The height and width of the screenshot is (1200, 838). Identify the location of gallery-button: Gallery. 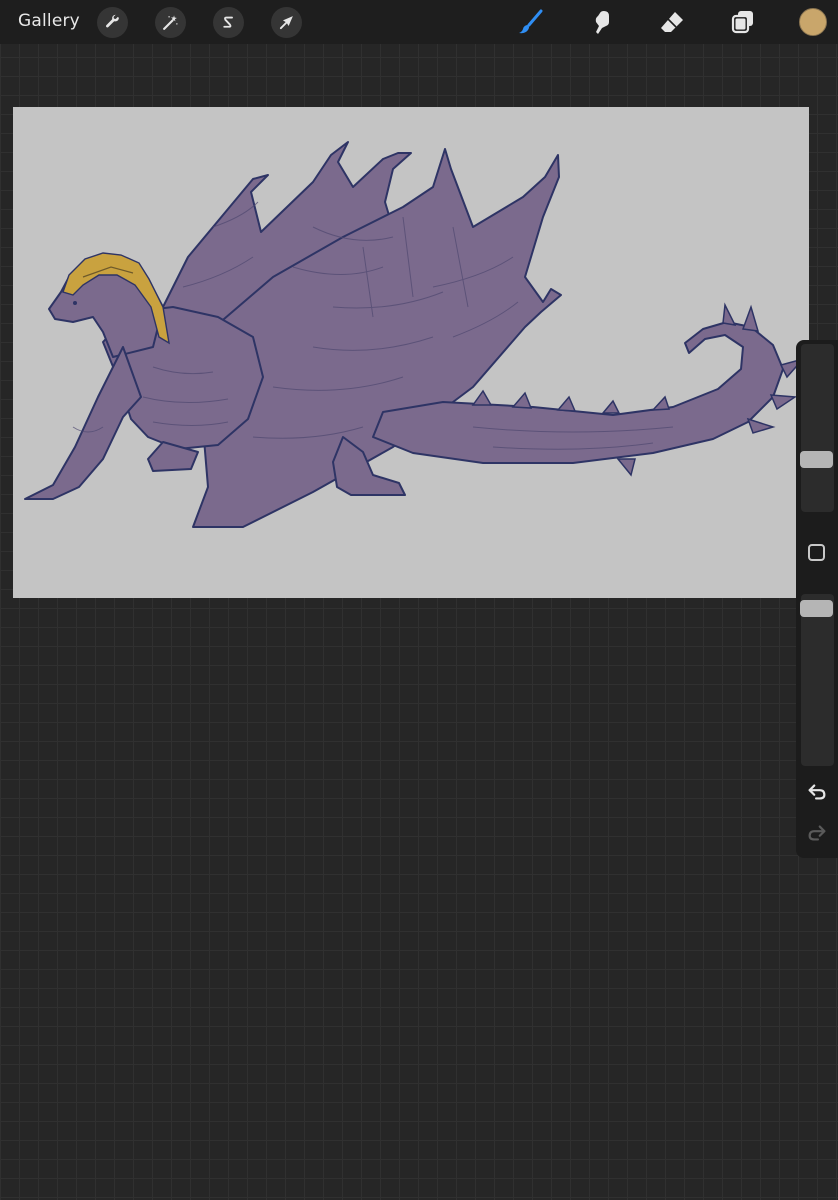
(49, 21).